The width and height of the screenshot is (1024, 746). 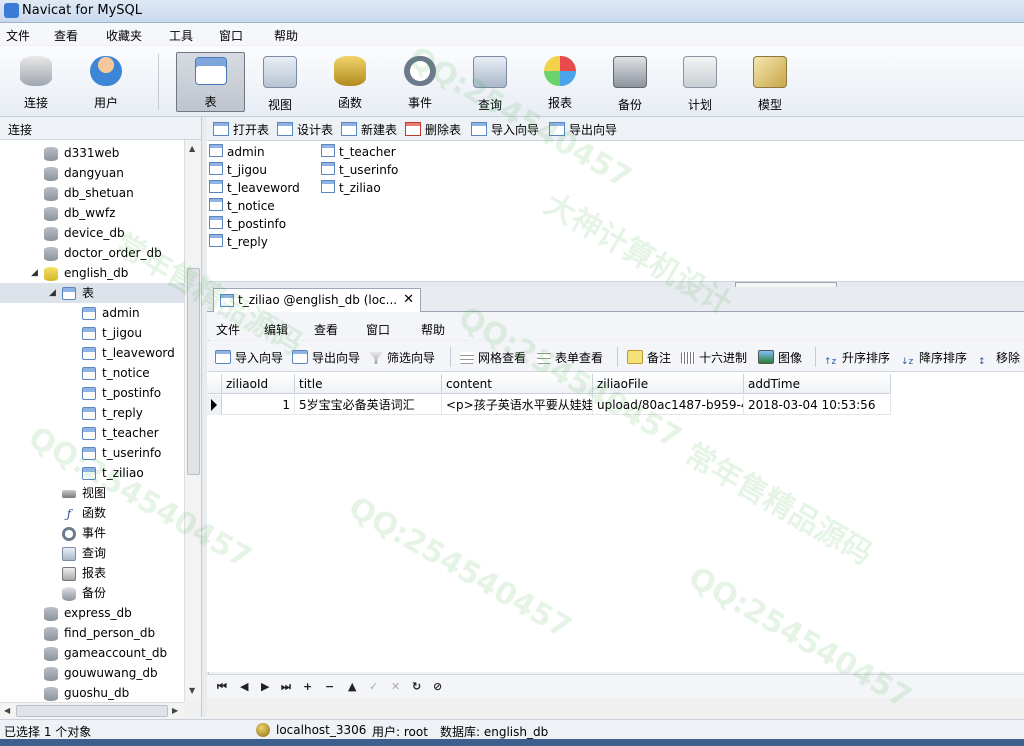 I want to click on remove-sort-button: ↕ 移除, so click(x=999, y=358).